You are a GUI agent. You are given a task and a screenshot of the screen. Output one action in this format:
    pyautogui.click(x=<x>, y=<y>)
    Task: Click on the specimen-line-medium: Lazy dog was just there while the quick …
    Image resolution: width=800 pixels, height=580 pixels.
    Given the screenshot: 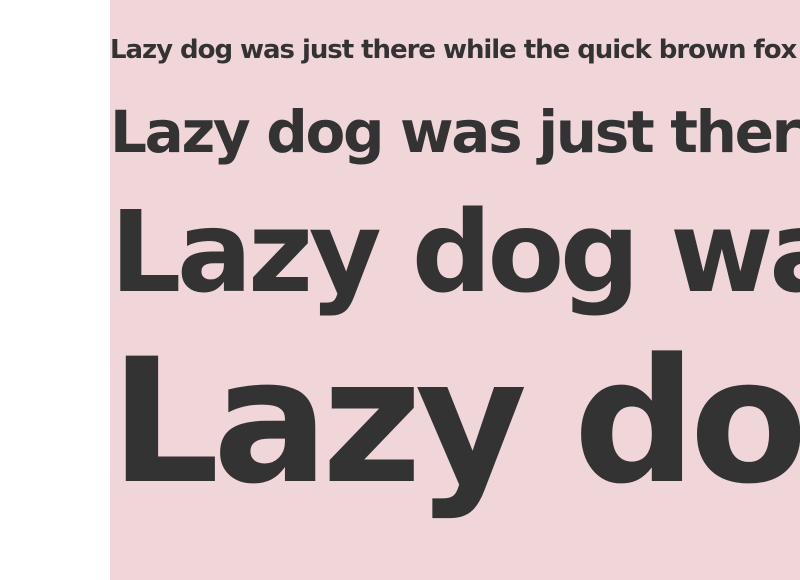 What is the action you would take?
    pyautogui.click(x=455, y=132)
    